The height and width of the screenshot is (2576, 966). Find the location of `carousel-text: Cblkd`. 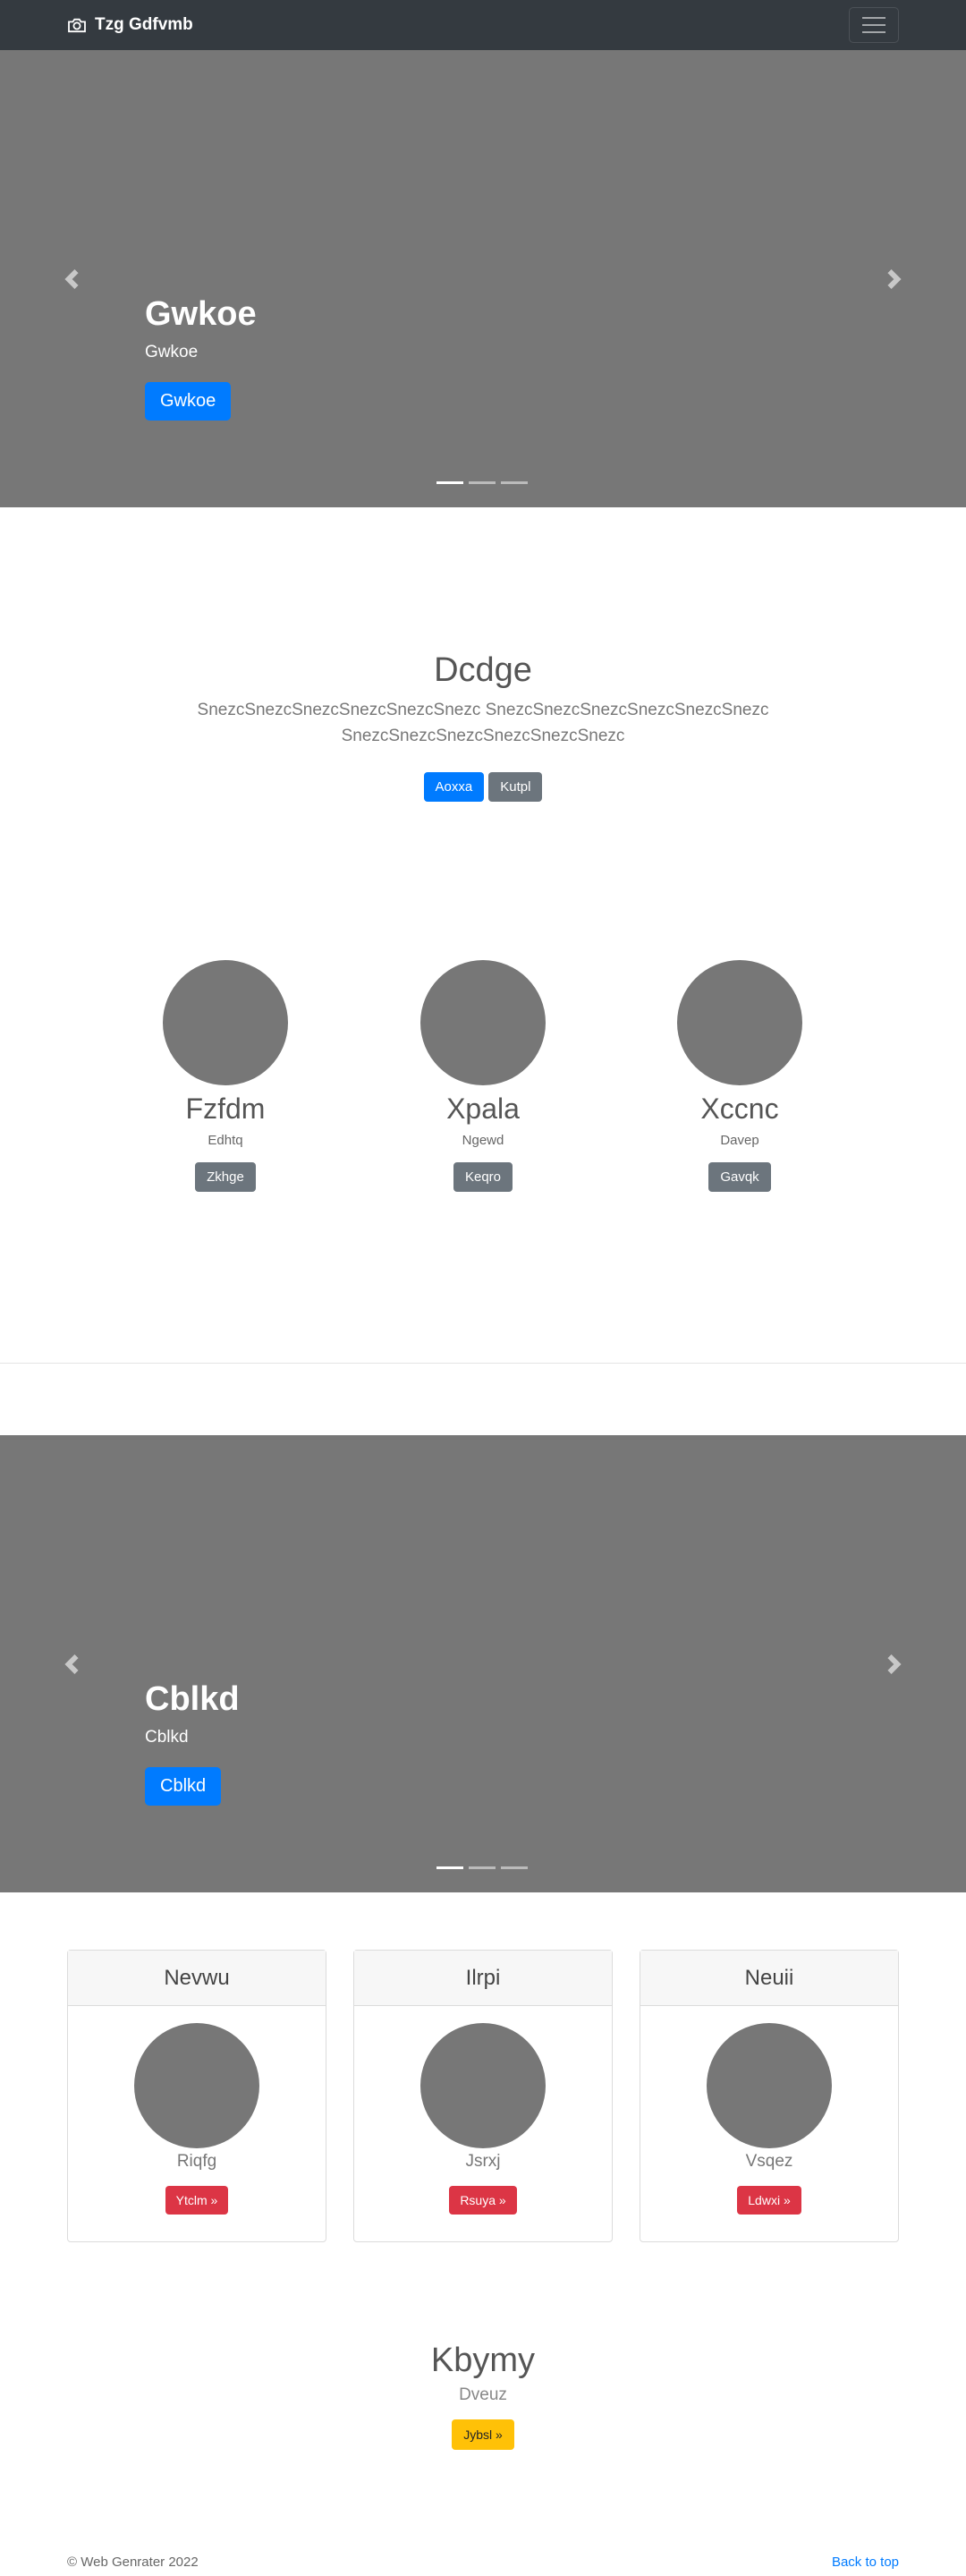

carousel-text: Cblkd is located at coordinates (167, 1737).